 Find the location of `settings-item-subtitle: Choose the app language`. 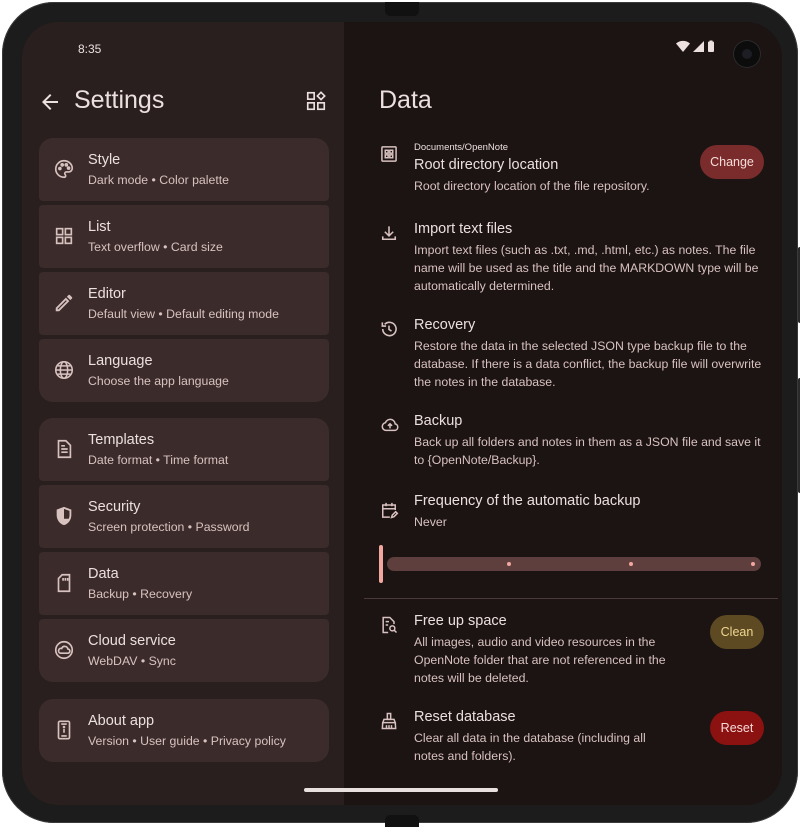

settings-item-subtitle: Choose the app language is located at coordinates (158, 381).